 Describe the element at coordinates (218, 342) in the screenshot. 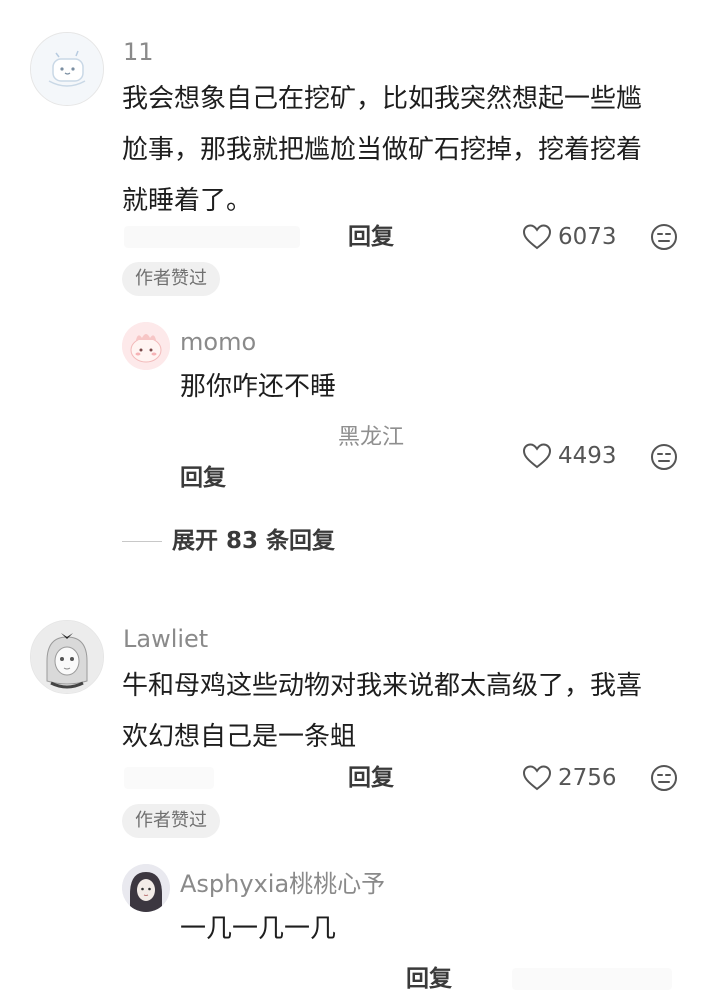

I see `reply-username: momo` at that location.